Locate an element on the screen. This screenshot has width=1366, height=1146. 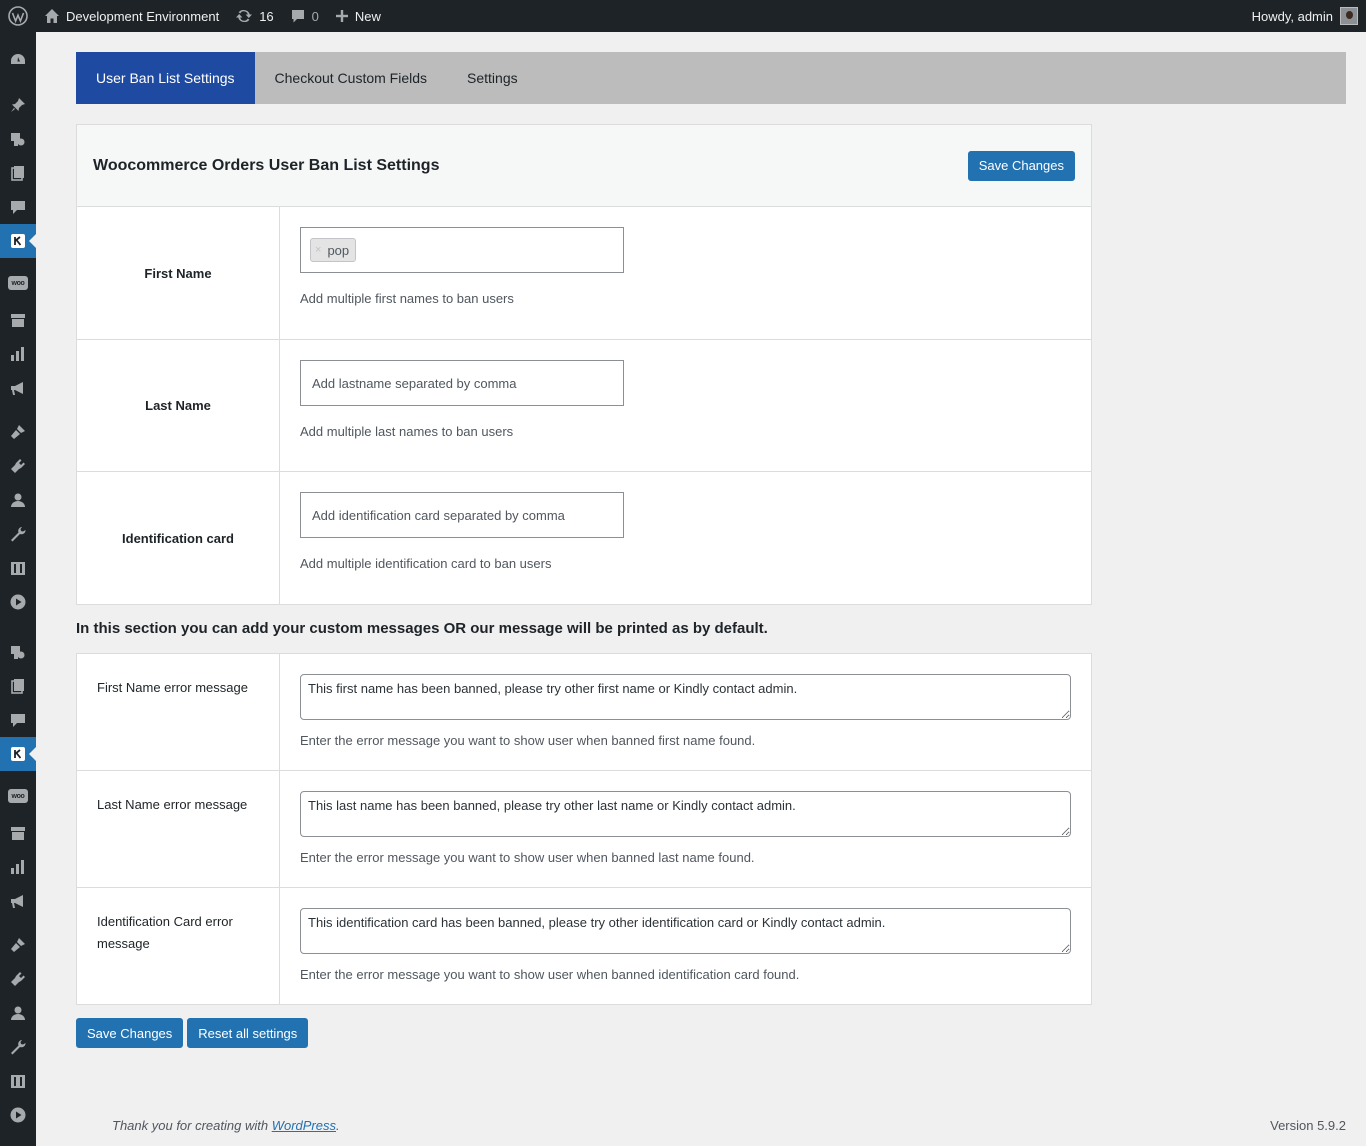
home-icon is located at coordinates (52, 16).